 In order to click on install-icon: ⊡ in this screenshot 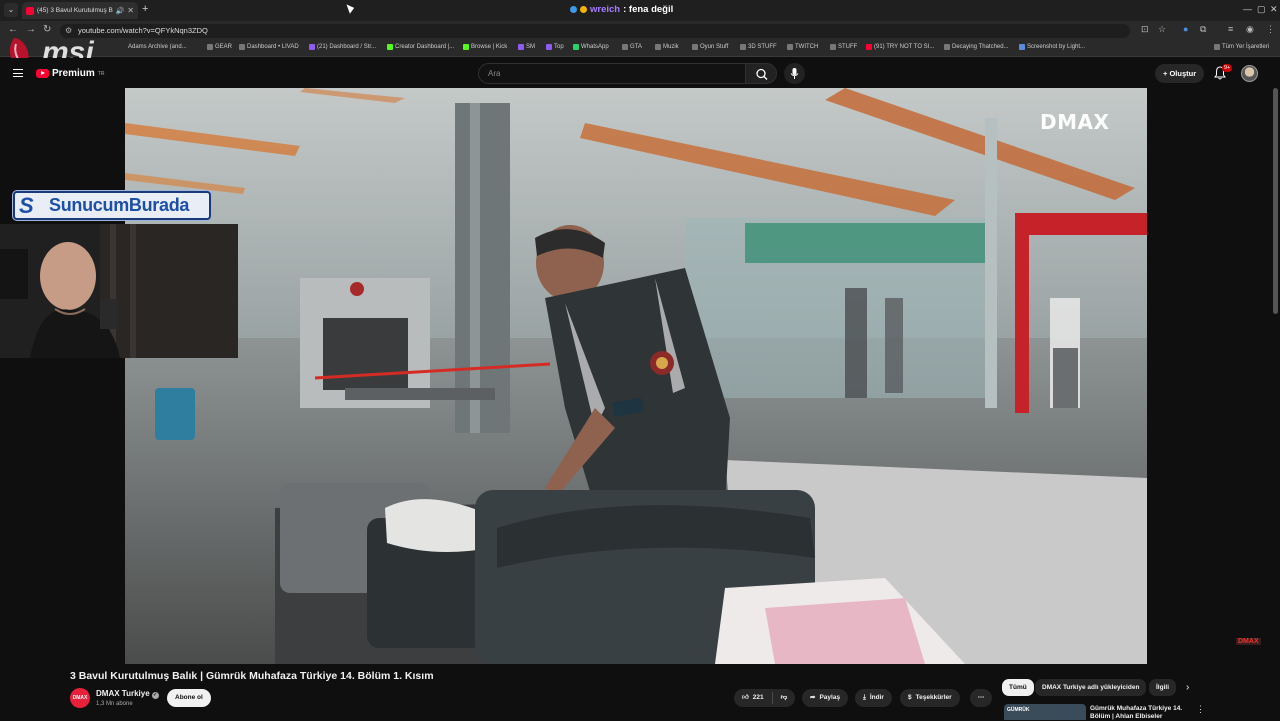, I will do `click(1145, 29)`.